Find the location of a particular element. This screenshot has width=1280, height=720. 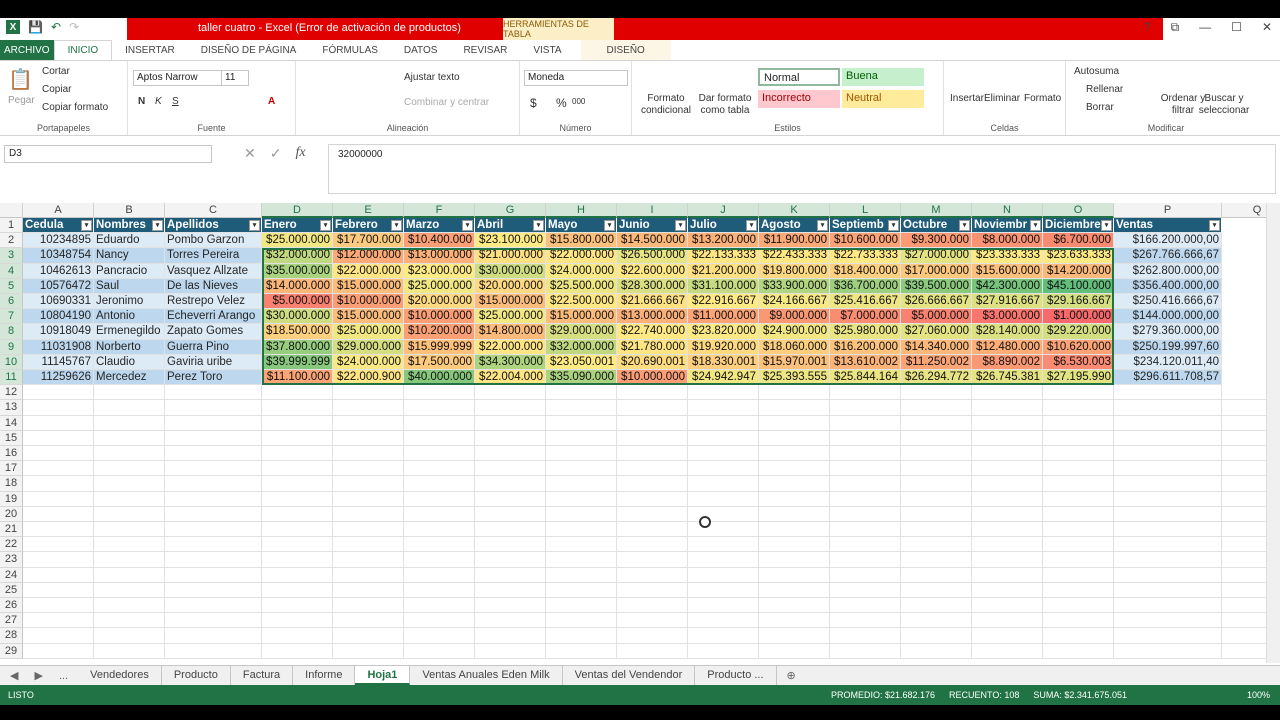

row-header-28: 28 is located at coordinates (11, 636).